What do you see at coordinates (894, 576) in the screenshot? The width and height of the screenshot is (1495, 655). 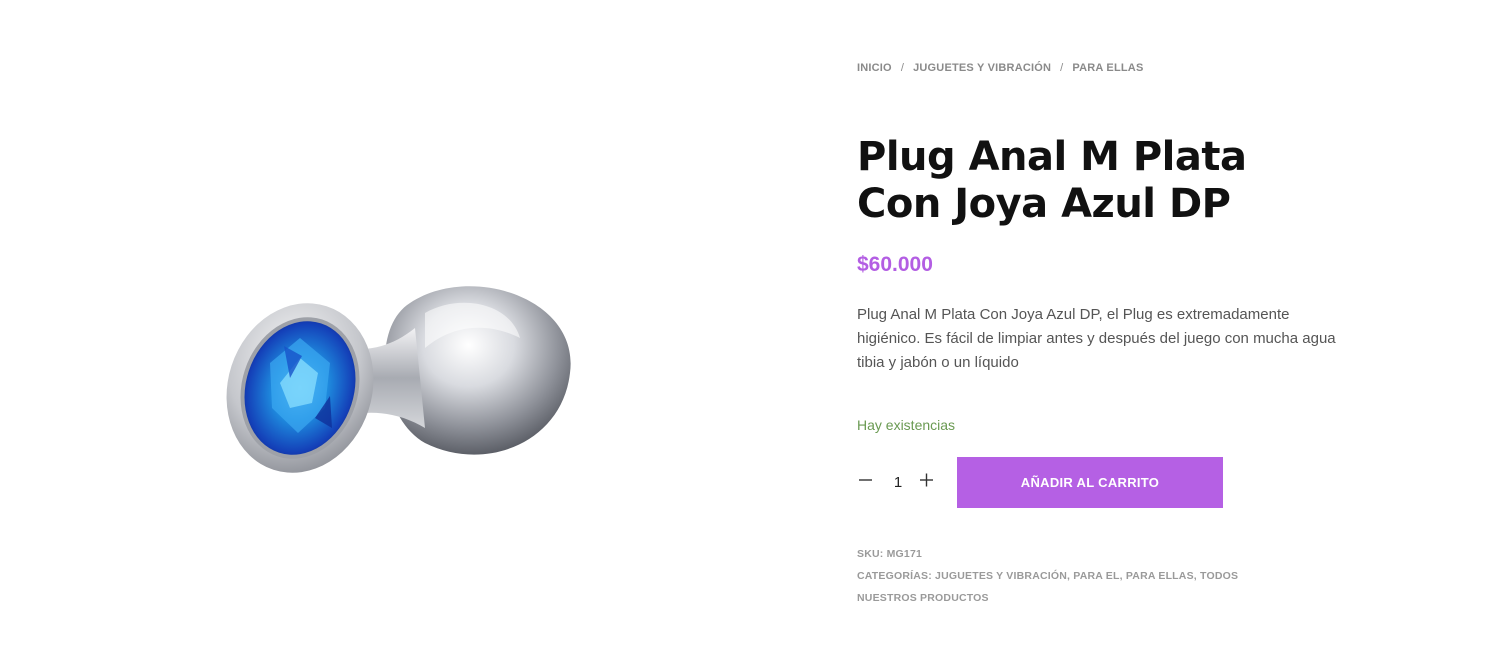 I see `categories-label: CATEGORÍAS:` at bounding box center [894, 576].